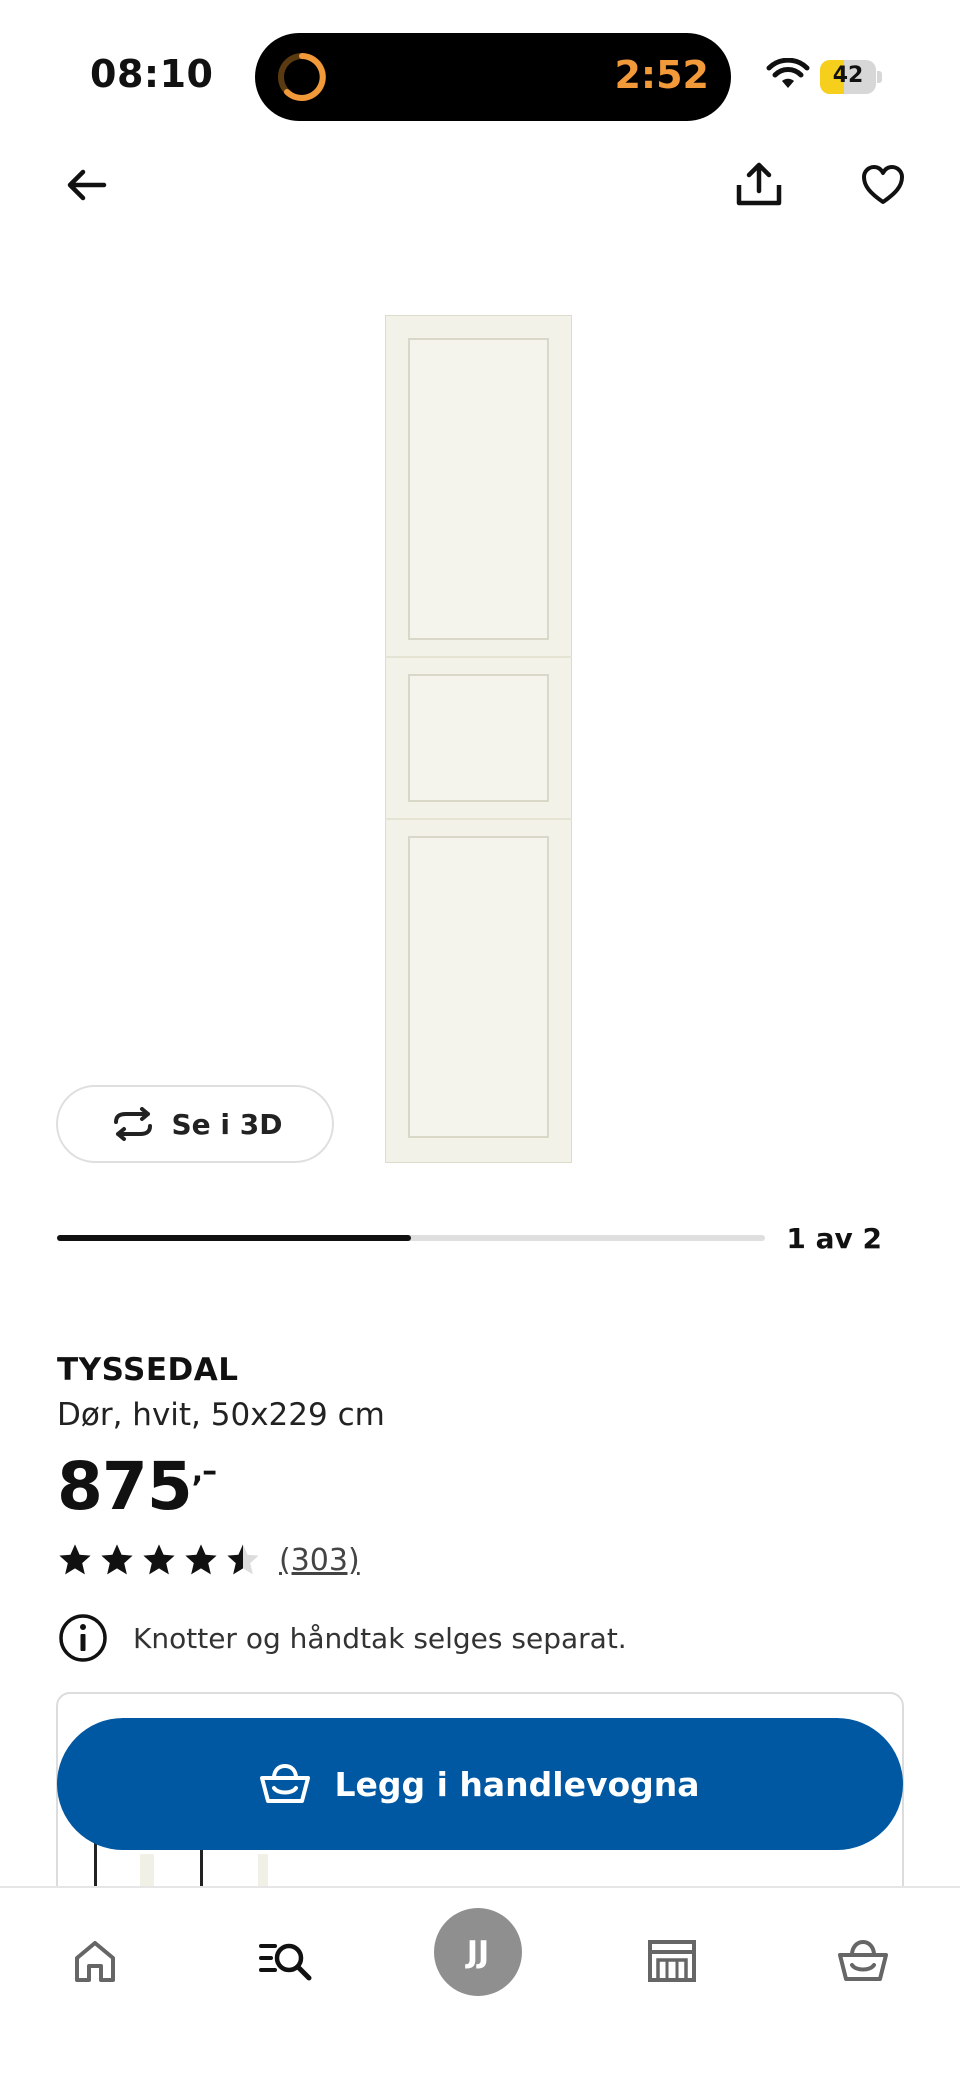 The width and height of the screenshot is (960, 2087). Describe the element at coordinates (234, 1238) in the screenshot. I see `gallery-progress-fill` at that location.